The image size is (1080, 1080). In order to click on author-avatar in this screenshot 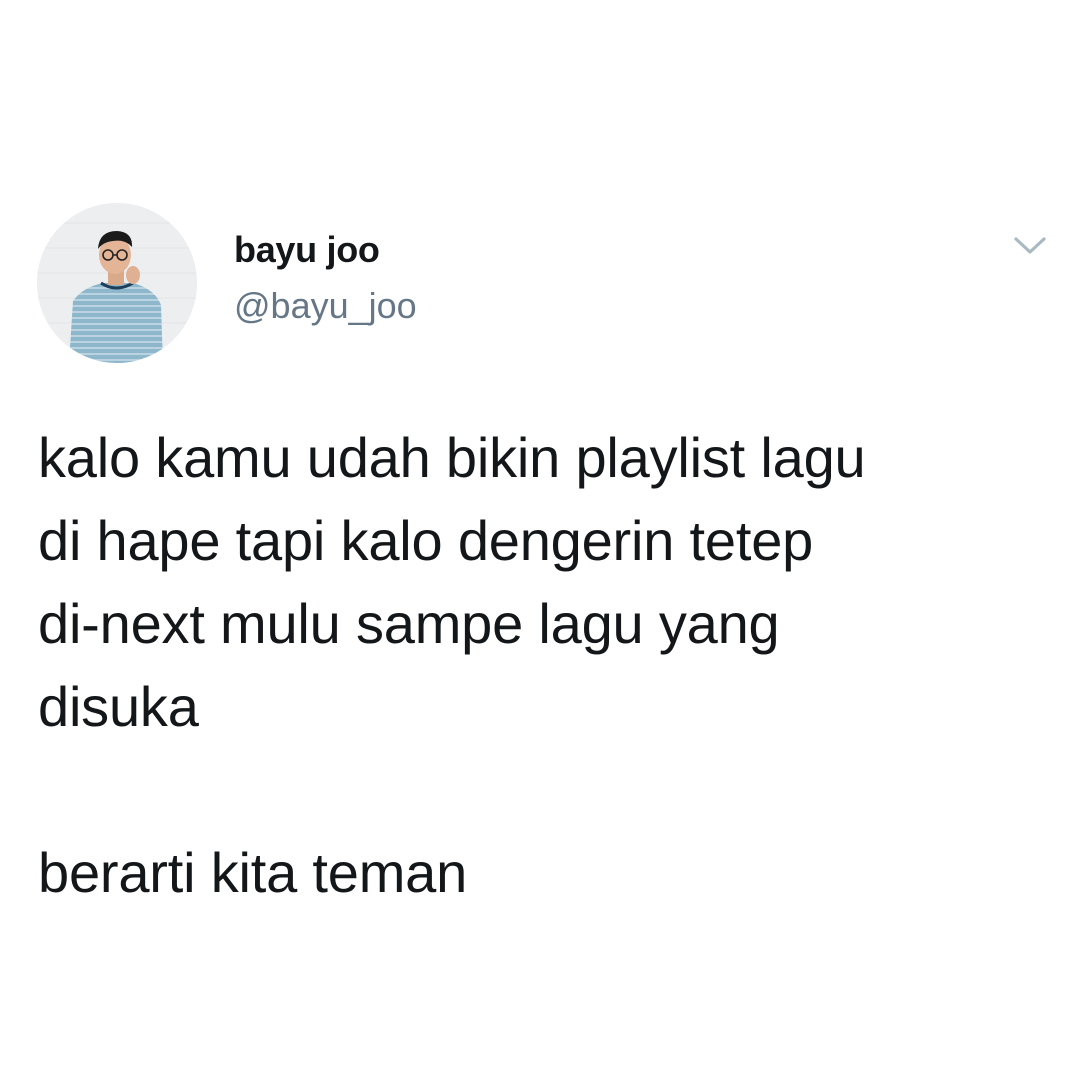, I will do `click(117, 283)`.